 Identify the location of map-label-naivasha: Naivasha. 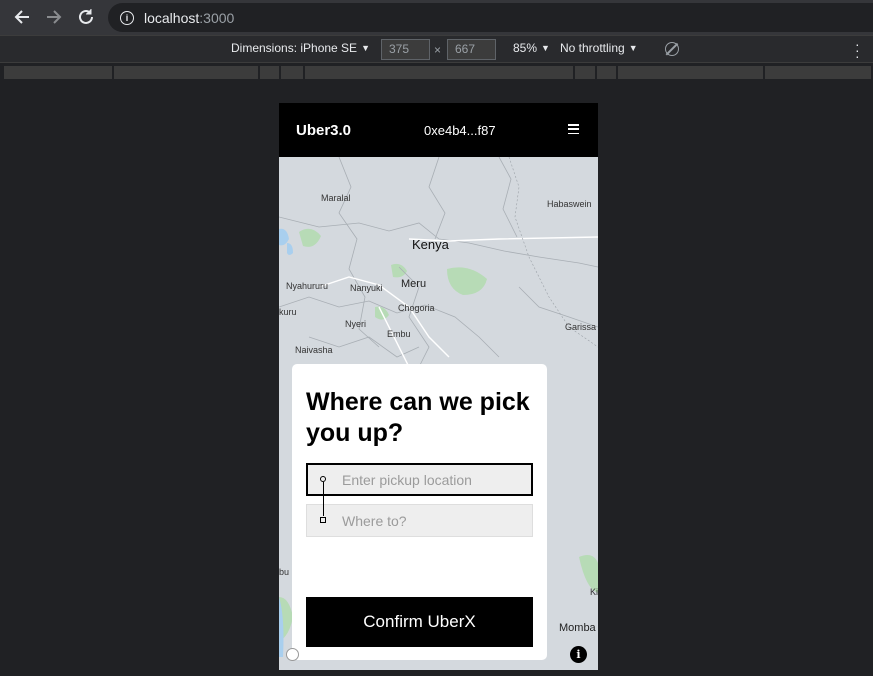
(314, 350).